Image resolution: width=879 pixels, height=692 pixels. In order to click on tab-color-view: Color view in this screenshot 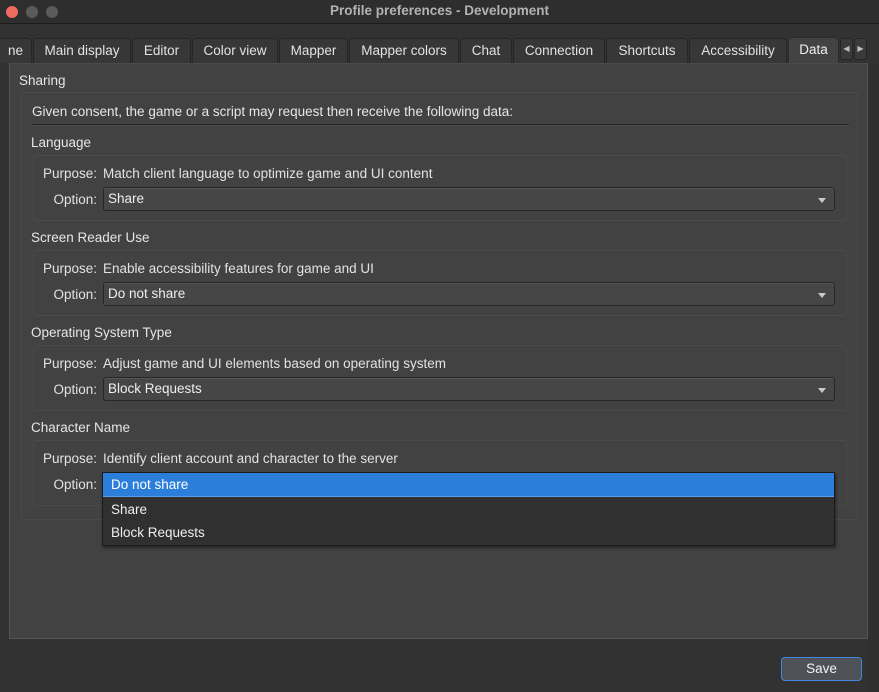, I will do `click(235, 50)`.